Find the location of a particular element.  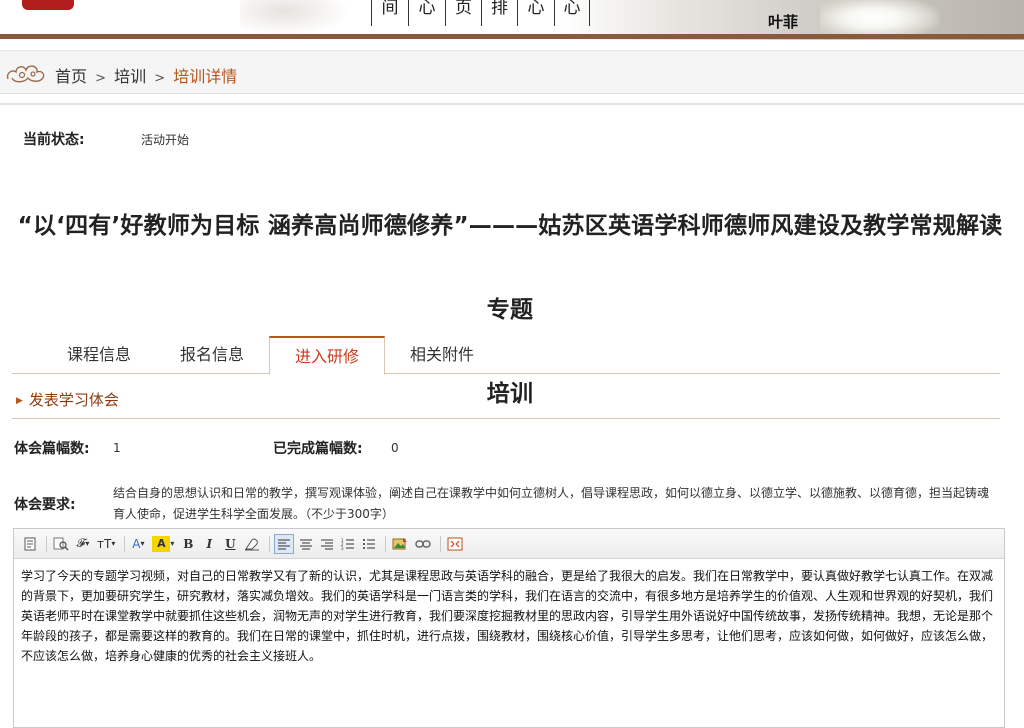

top-nav: 间 心 页 排 心 心 is located at coordinates (480, 17).